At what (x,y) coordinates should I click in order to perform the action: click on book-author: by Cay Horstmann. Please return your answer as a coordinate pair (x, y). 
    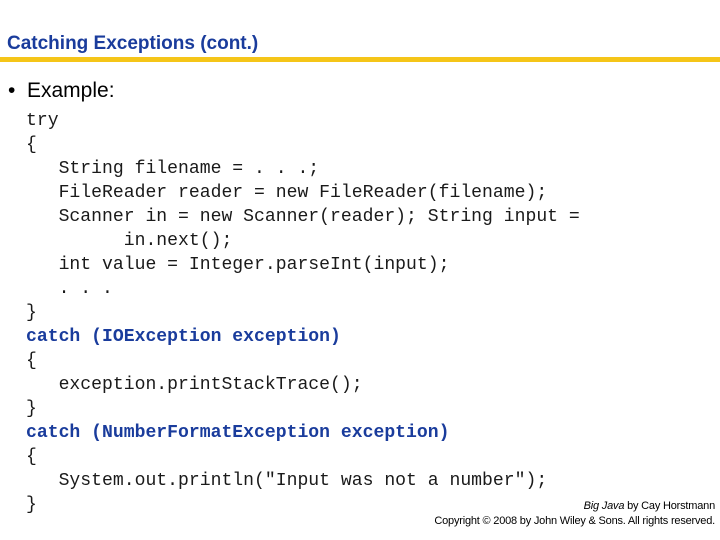
    Looking at the image, I should click on (669, 506).